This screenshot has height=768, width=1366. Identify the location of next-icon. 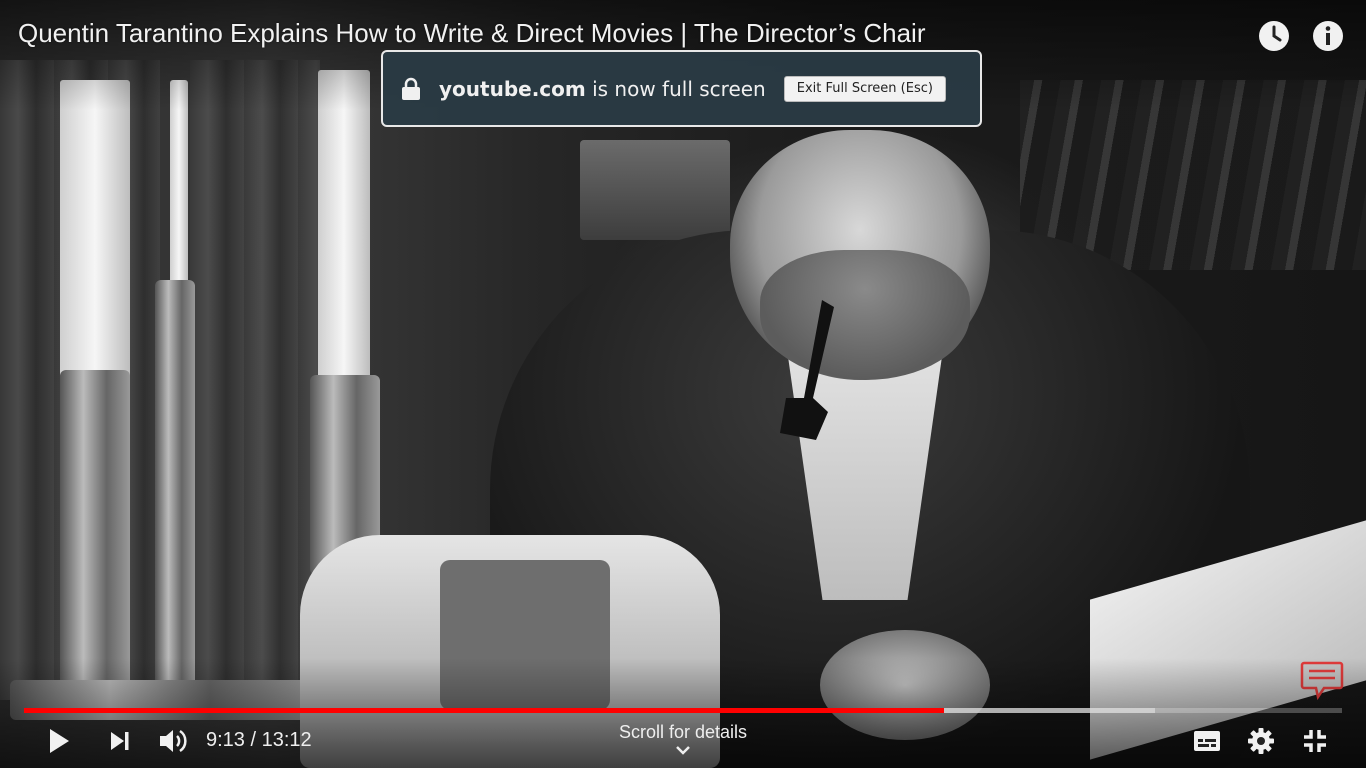
(120, 741).